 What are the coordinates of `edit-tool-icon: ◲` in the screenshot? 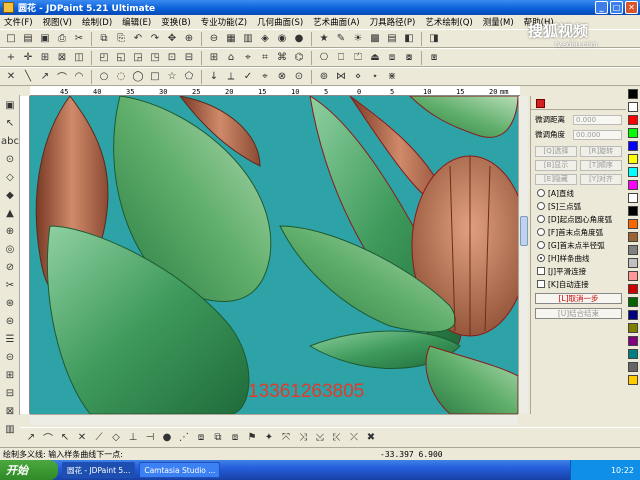 It's located at (138, 58).